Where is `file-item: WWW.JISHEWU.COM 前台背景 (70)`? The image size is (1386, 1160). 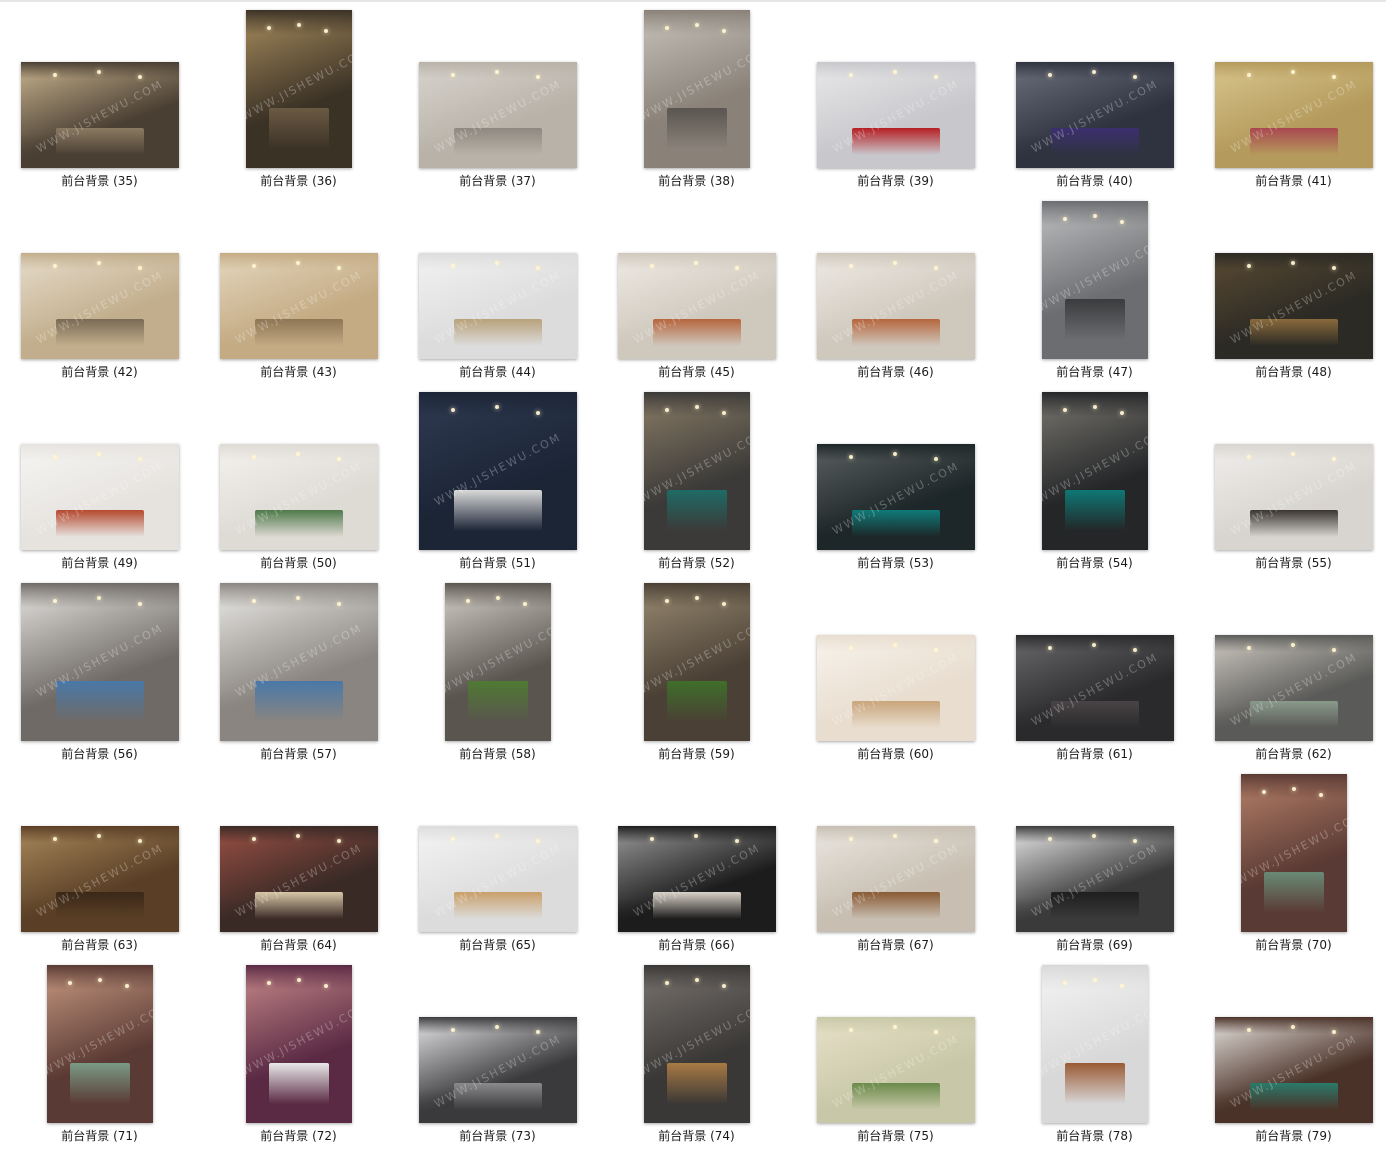
file-item: WWW.JISHEWU.COM 前台背景 (70) is located at coordinates (1290, 859).